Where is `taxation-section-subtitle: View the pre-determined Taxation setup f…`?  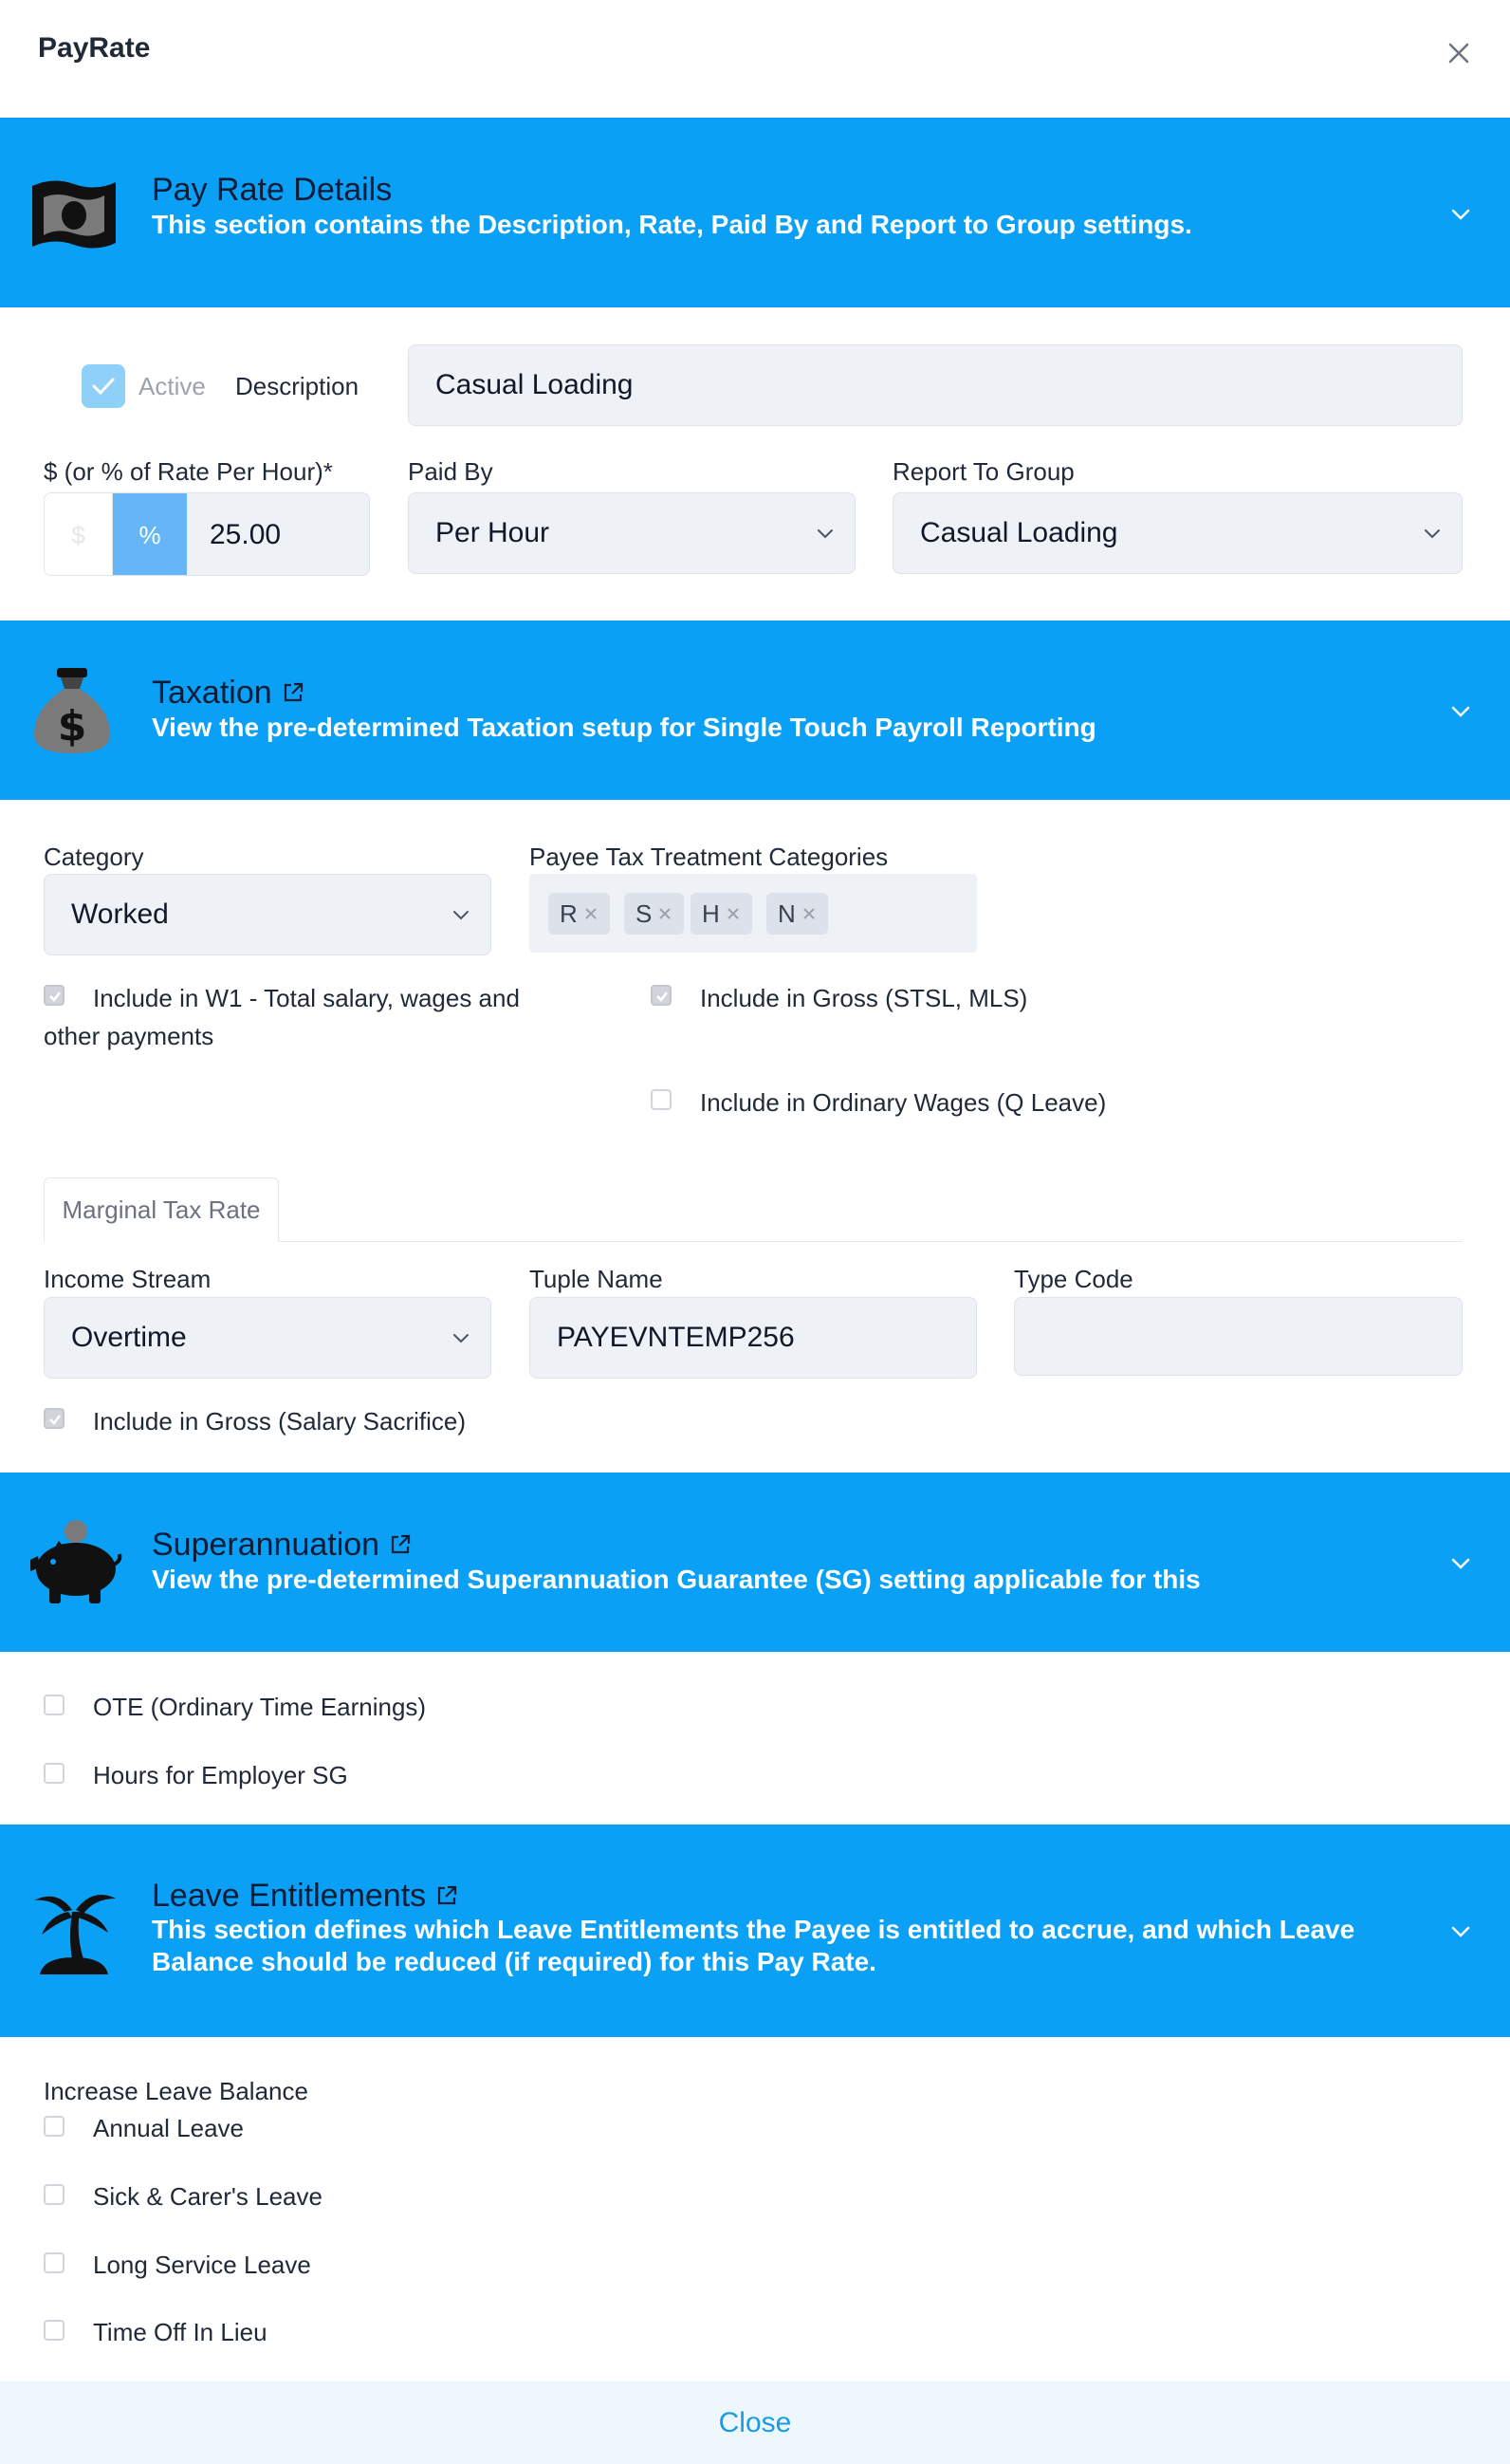 taxation-section-subtitle: View the pre-determined Taxation setup f… is located at coordinates (624, 727).